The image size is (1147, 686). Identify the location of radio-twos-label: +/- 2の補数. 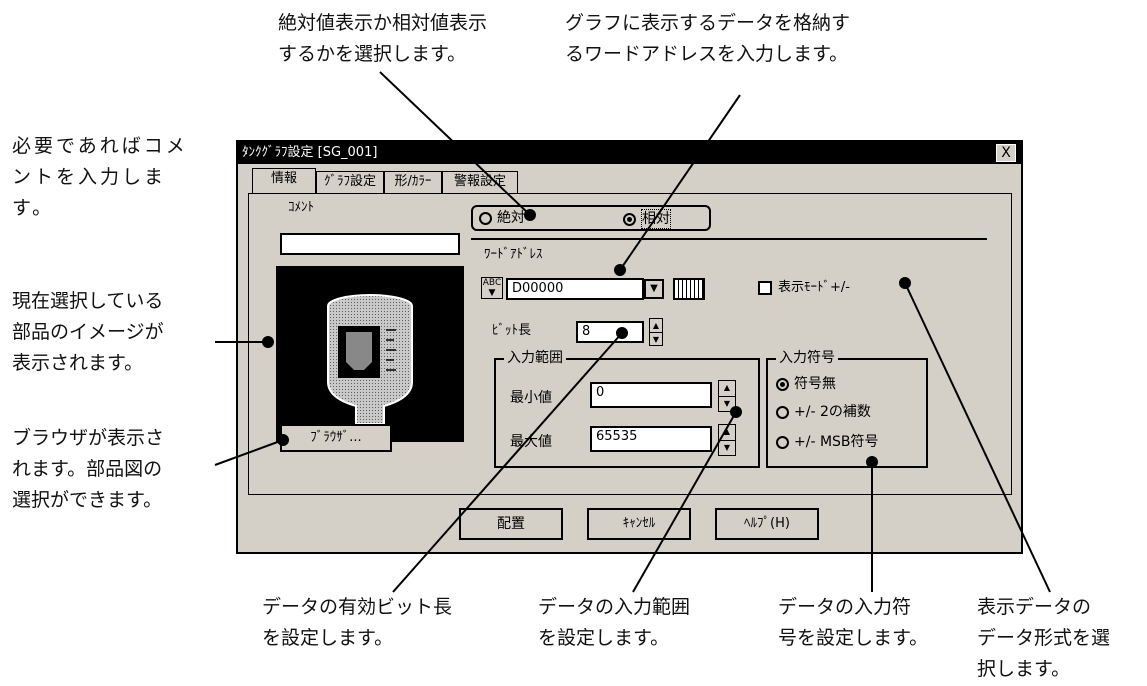
(832, 412).